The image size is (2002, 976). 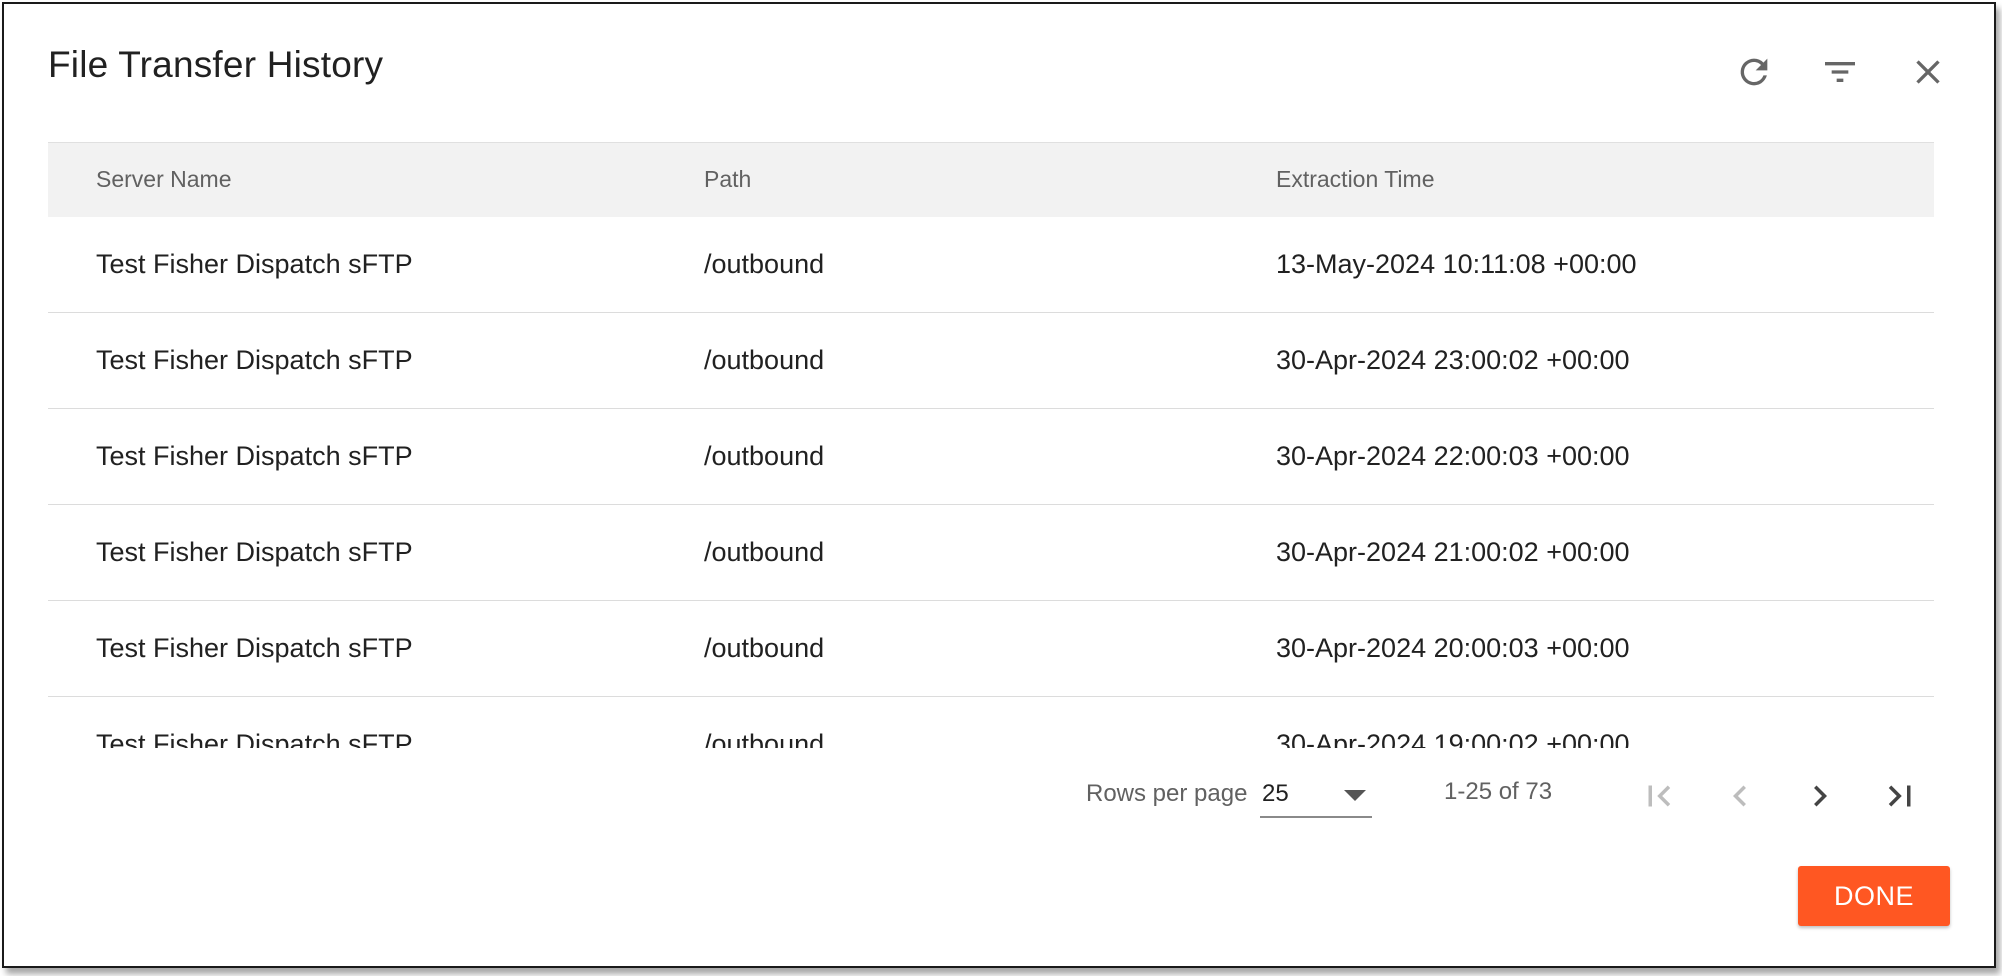 I want to click on rows-per-page-label: Rows per page, so click(x=1167, y=793).